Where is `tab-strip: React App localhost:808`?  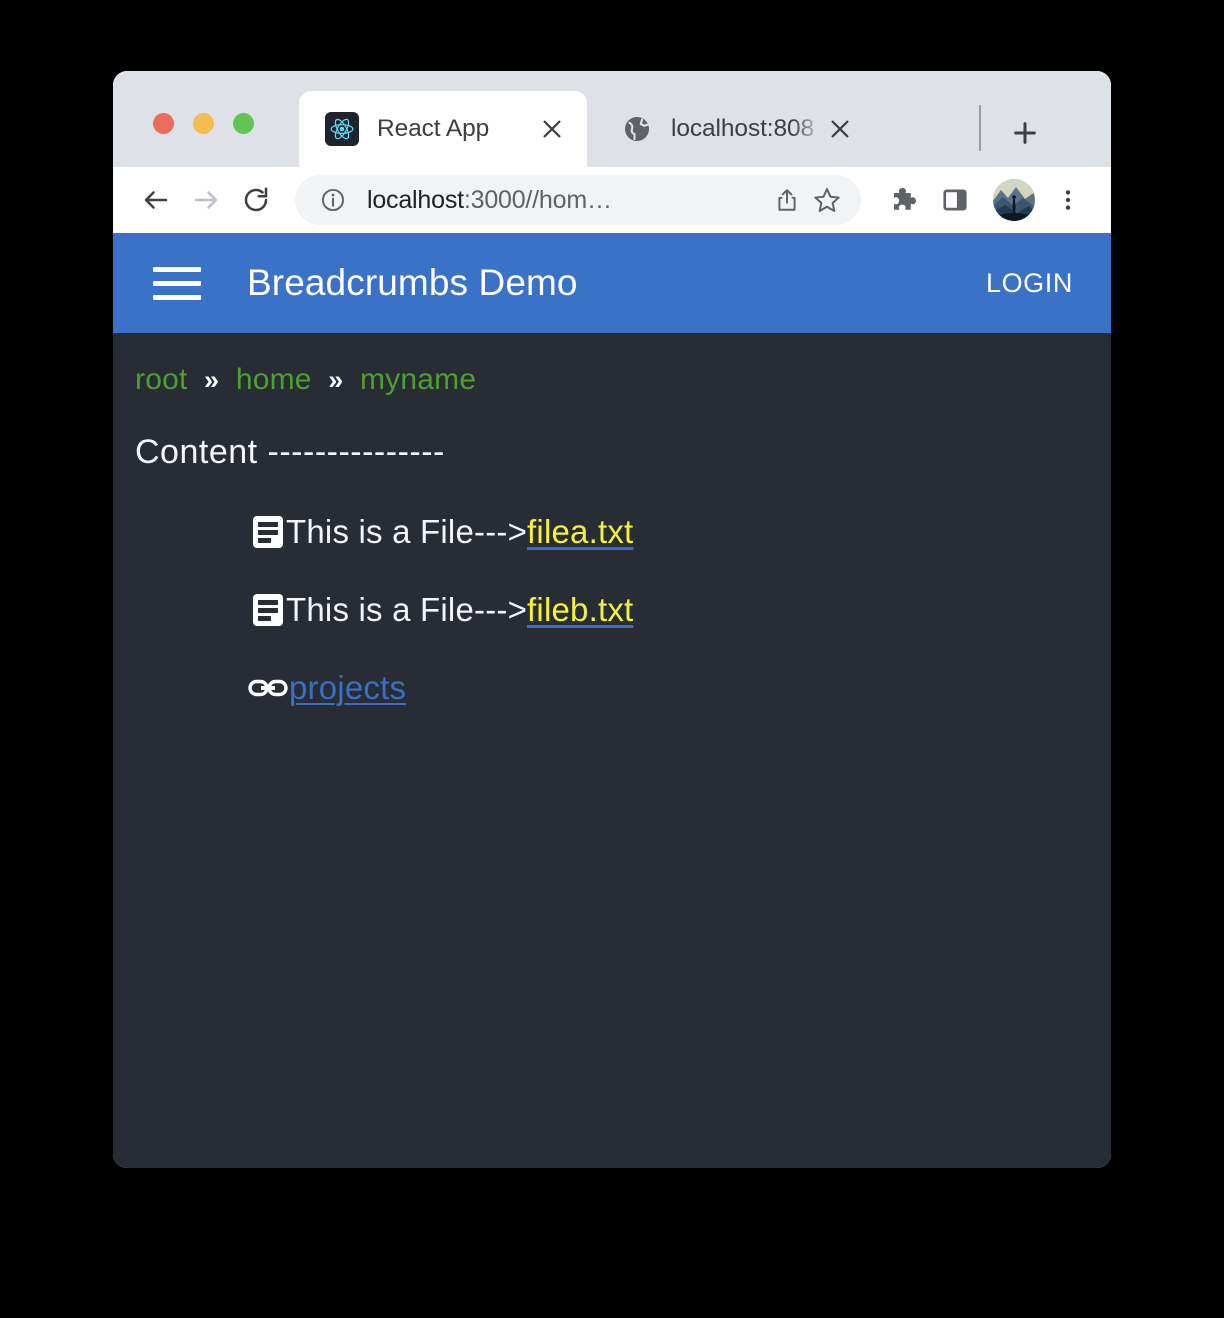
tab-strip: React App localhost:808 is located at coordinates (612, 119).